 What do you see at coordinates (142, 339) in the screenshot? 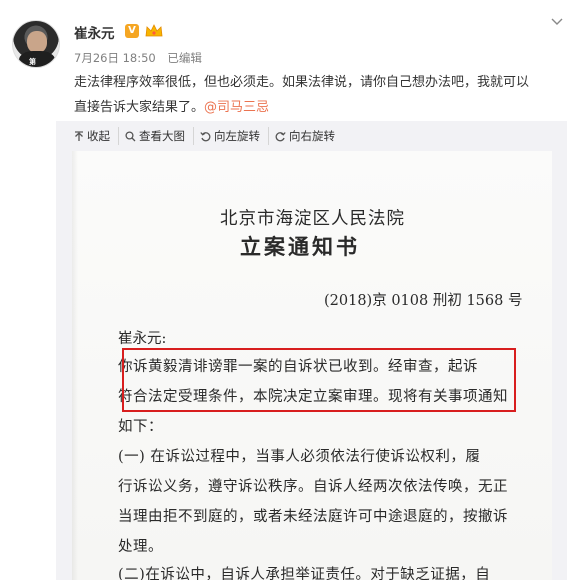
I see `recipient: 崔永元:` at bounding box center [142, 339].